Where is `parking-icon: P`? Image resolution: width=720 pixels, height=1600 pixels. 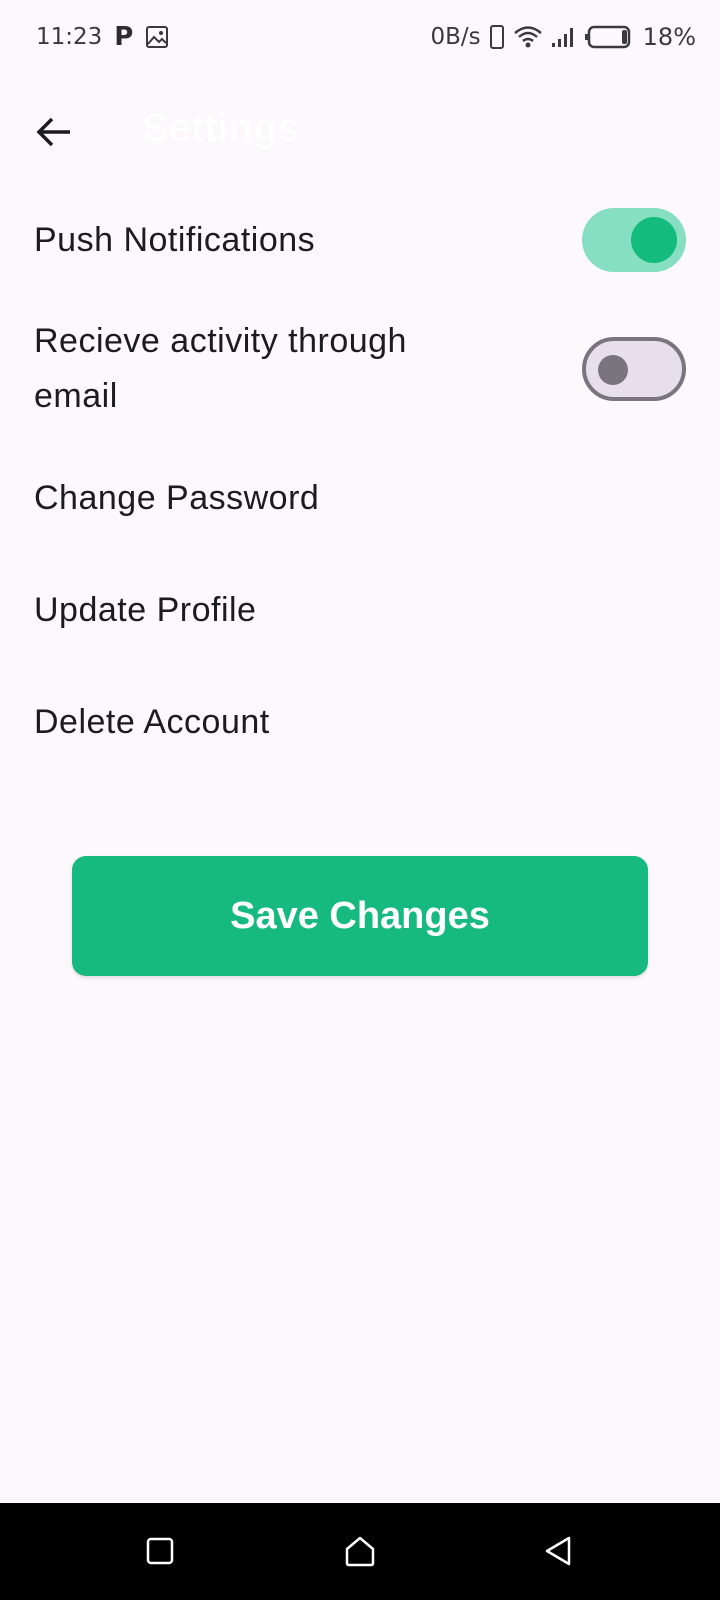 parking-icon: P is located at coordinates (124, 37).